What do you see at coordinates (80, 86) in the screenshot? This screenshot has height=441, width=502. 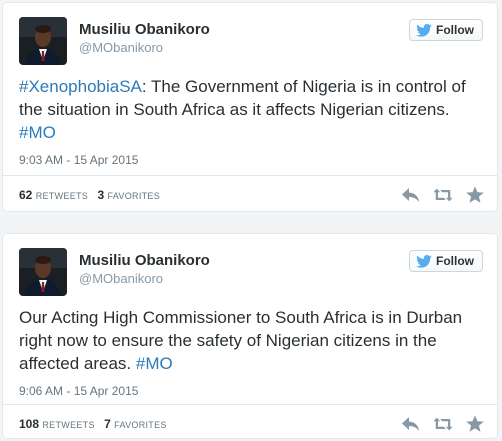 I see `hashtag-link: #XenophobiaSA` at bounding box center [80, 86].